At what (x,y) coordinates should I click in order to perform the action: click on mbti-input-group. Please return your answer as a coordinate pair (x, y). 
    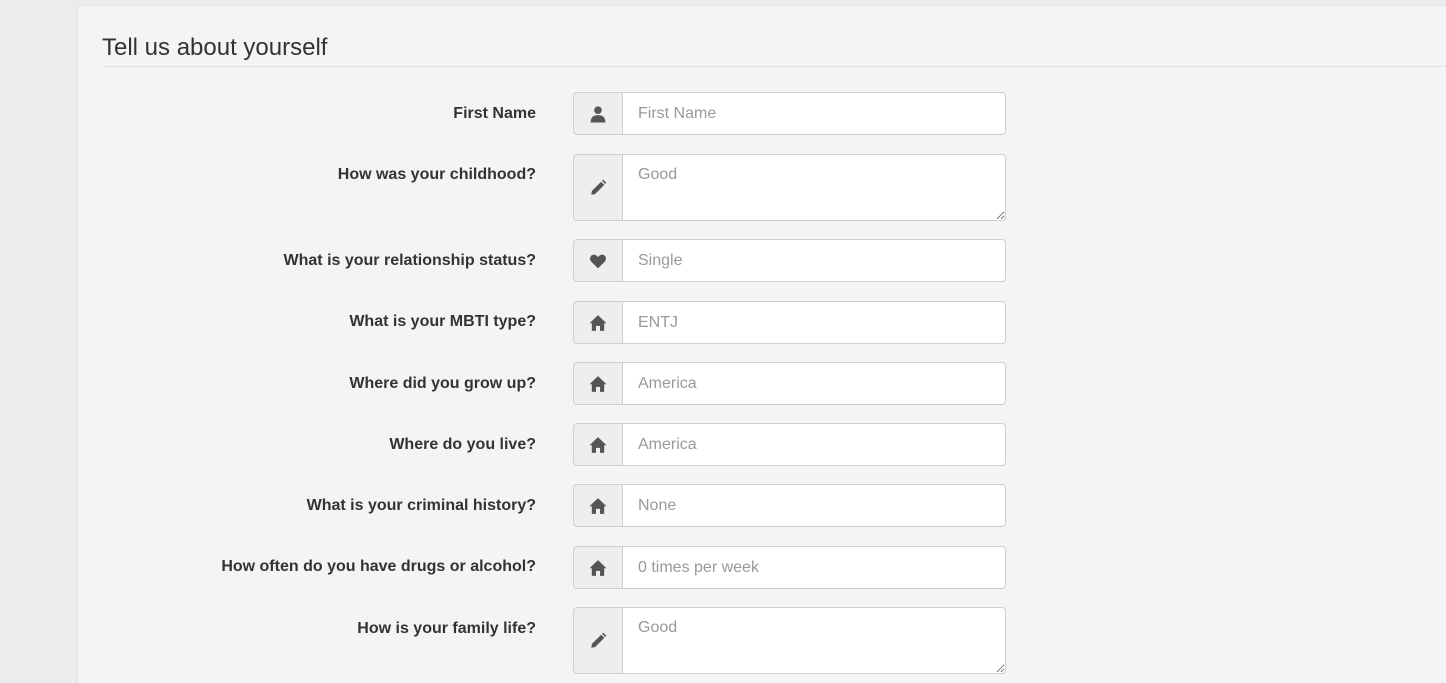
    Looking at the image, I should click on (789, 322).